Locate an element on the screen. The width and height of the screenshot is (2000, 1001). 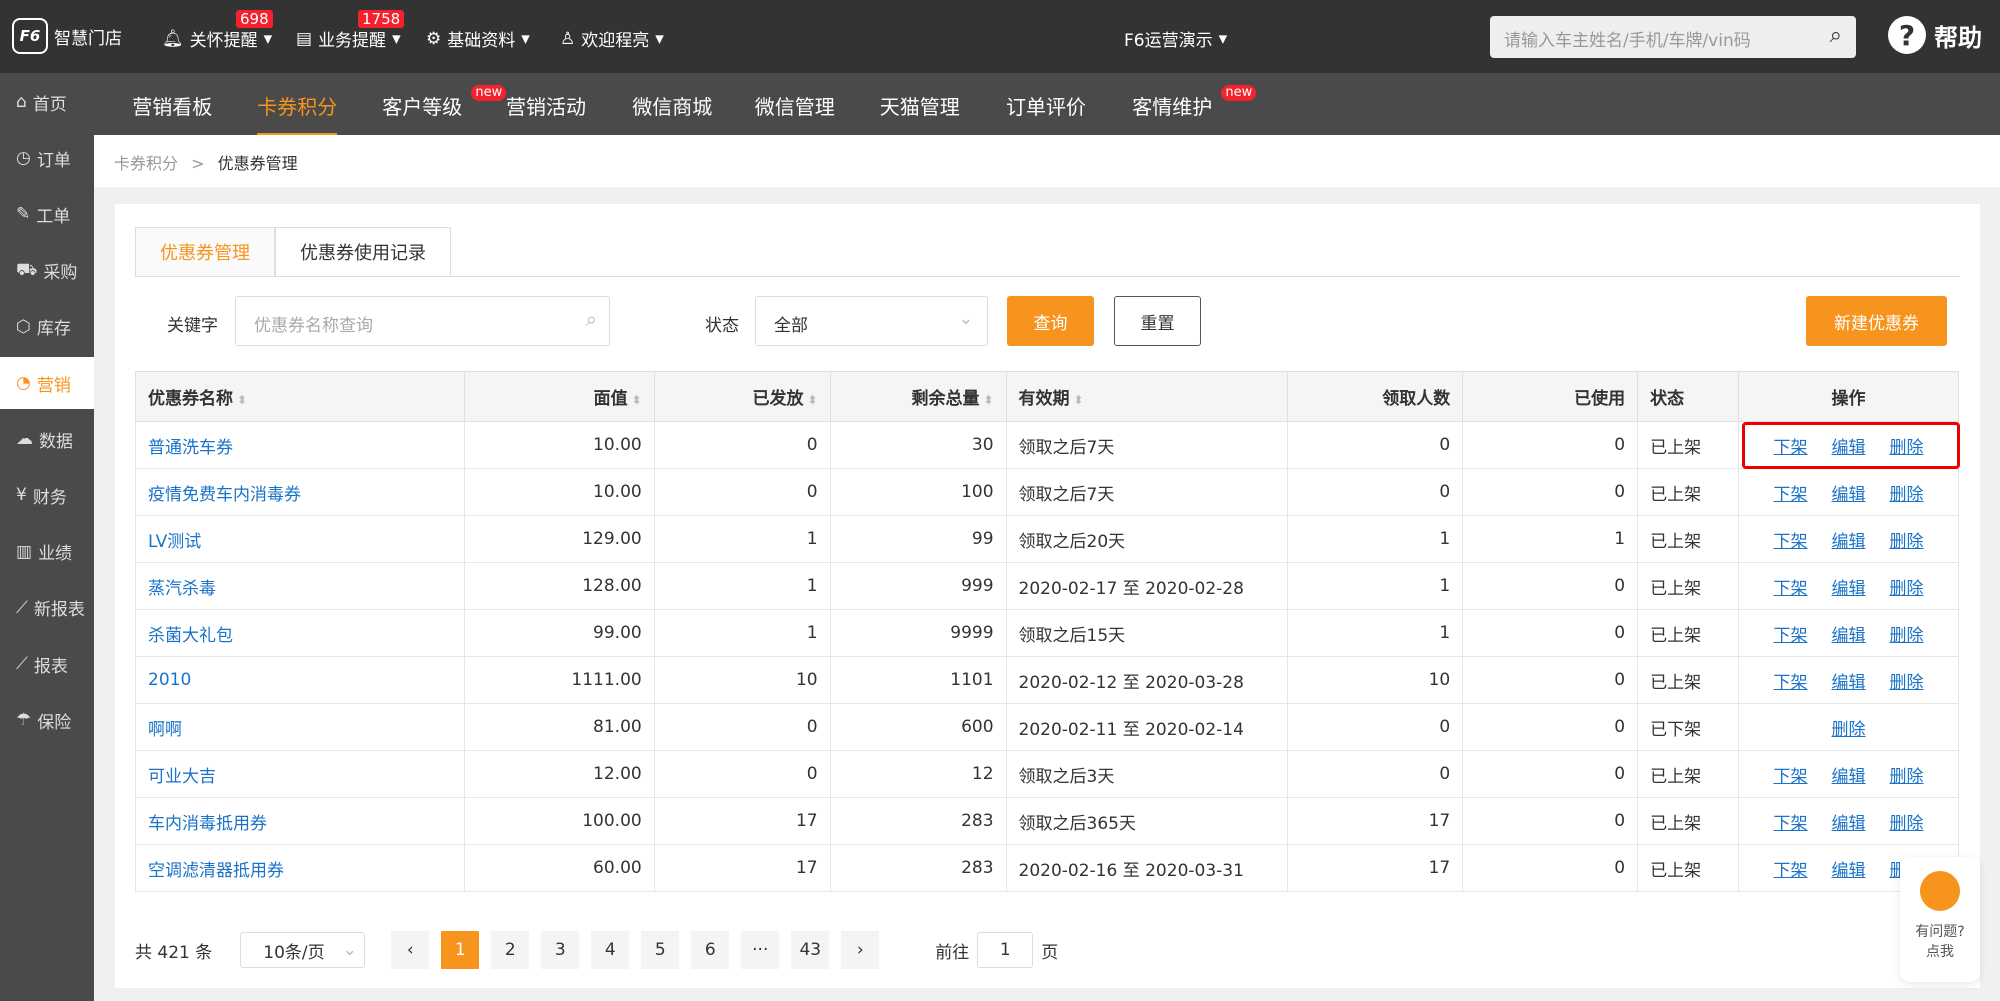
help-button: ? 帮助 is located at coordinates (1935, 35).